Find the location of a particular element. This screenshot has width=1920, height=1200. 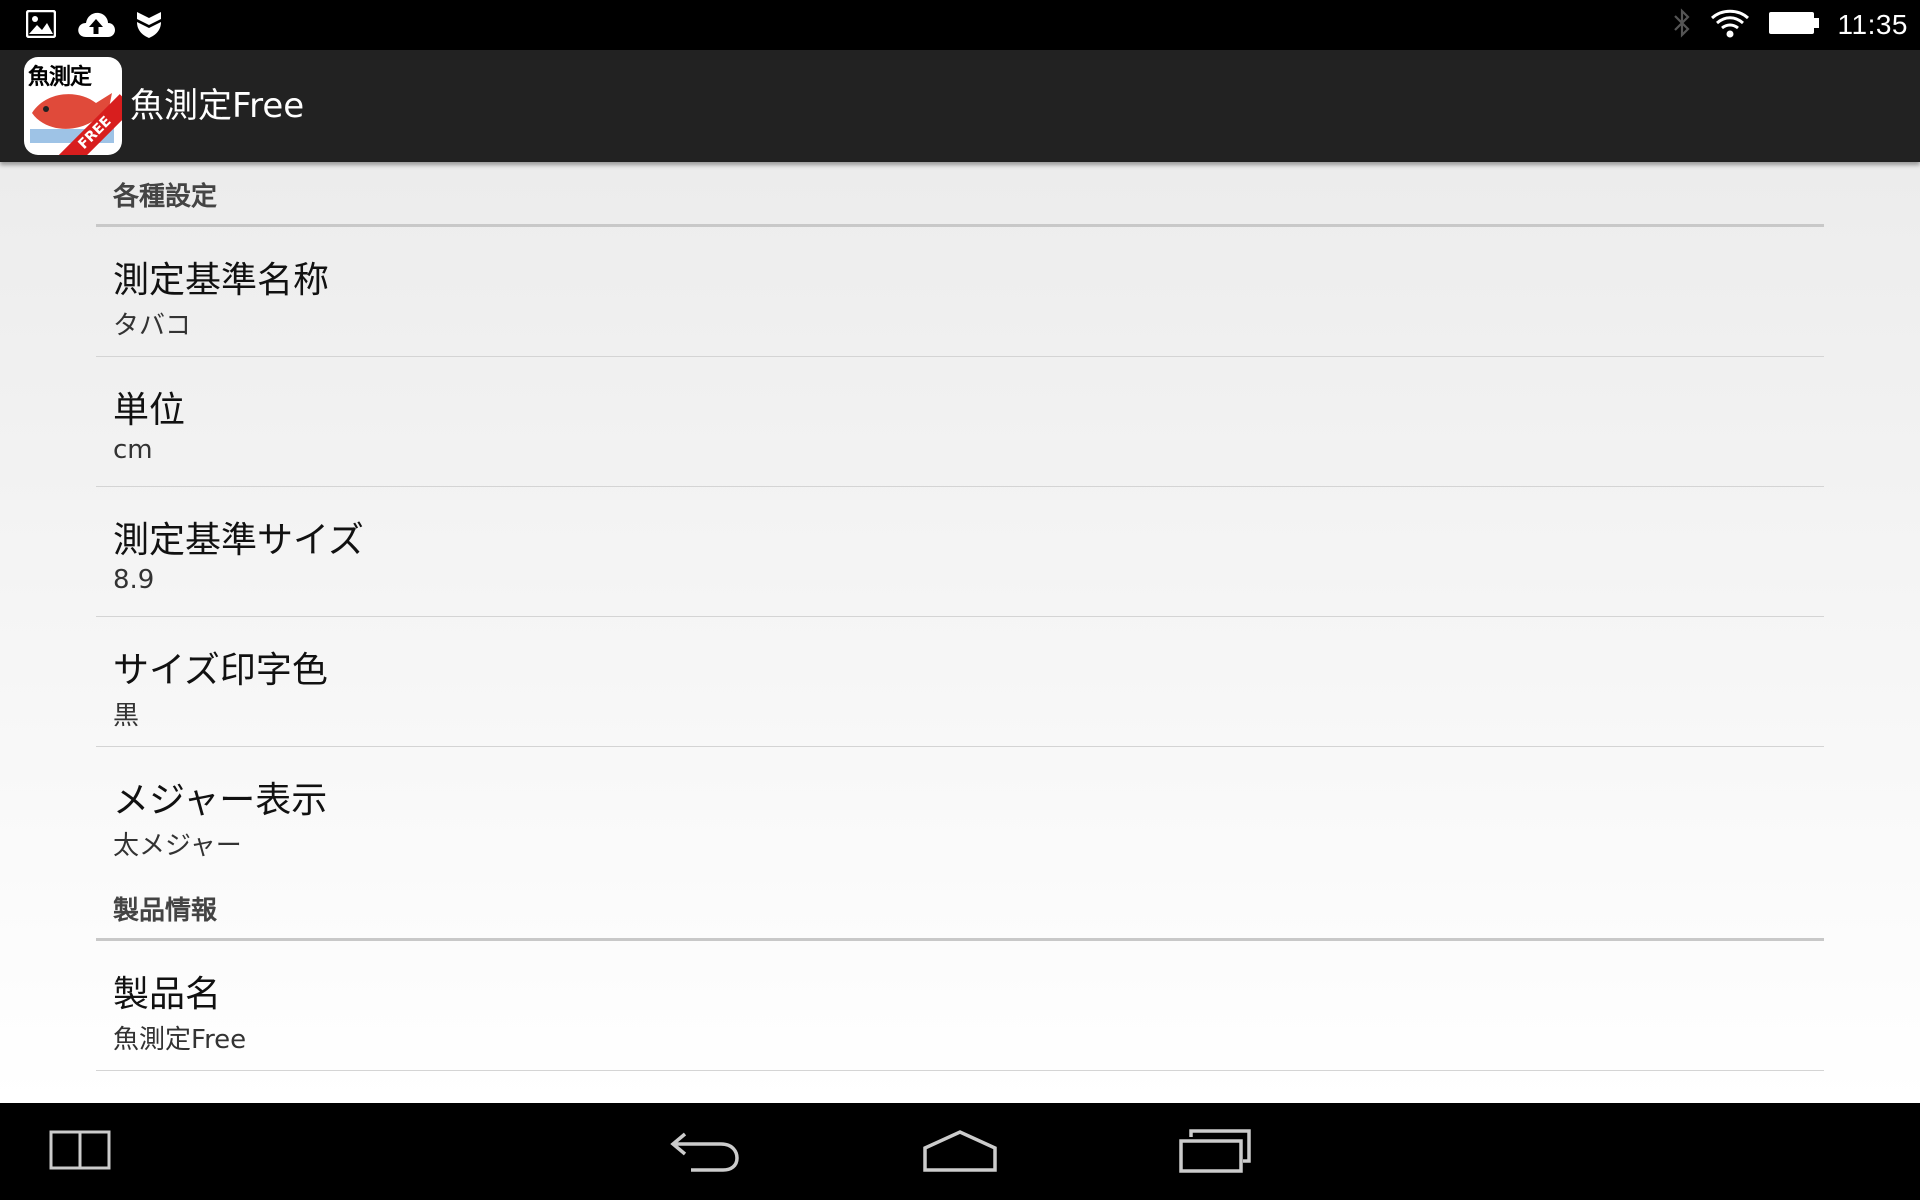

home-button is located at coordinates (960, 1151).